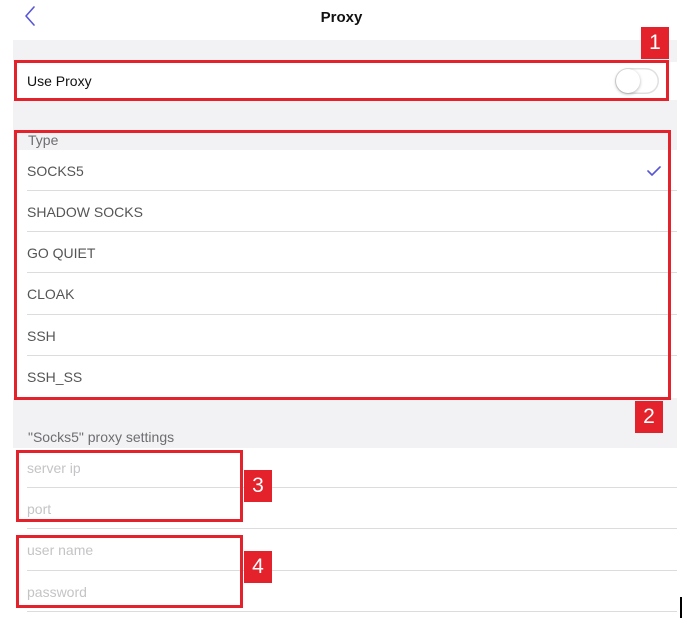 This screenshot has width=683, height=625. I want to click on server-ip-input, so click(327, 468).